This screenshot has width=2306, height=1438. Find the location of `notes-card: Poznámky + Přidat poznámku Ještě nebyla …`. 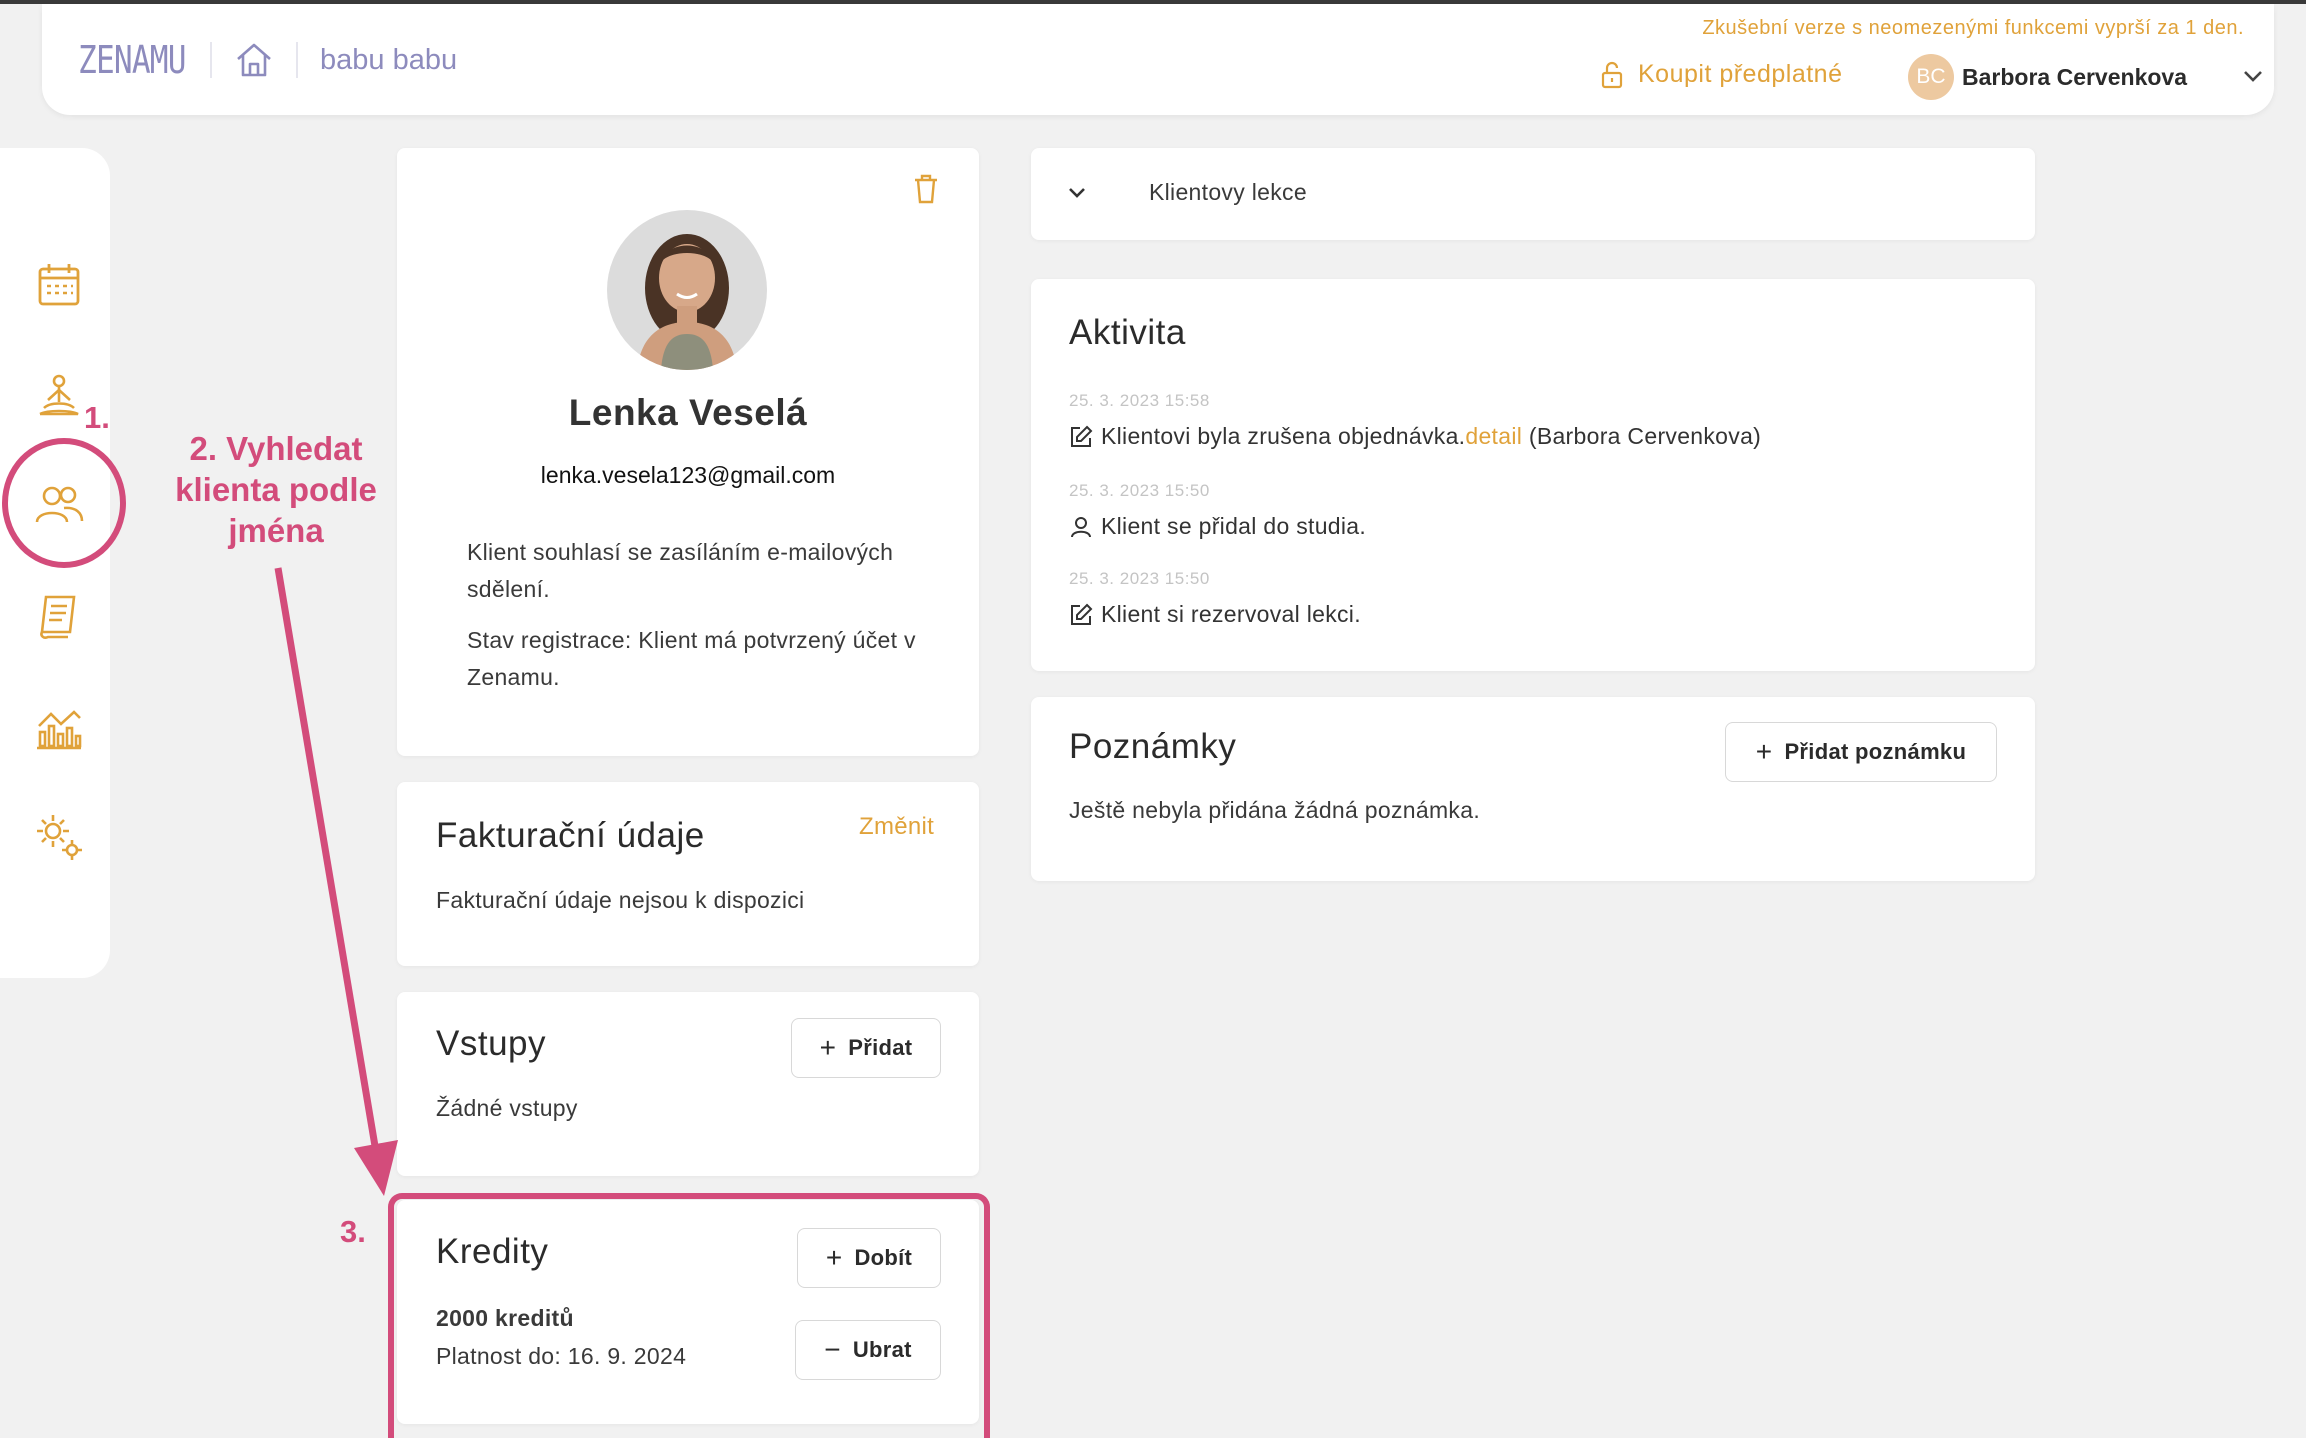

notes-card: Poznámky + Přidat poznámku Ještě nebyla … is located at coordinates (1533, 789).